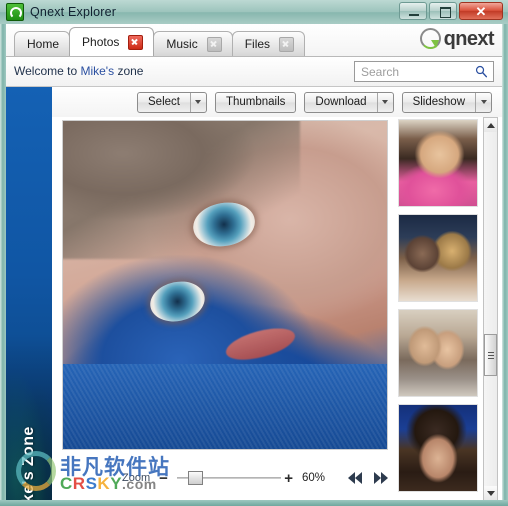 The height and width of the screenshot is (506, 508). I want to click on title-bar: Qnext Explorer ✕, so click(254, 12).